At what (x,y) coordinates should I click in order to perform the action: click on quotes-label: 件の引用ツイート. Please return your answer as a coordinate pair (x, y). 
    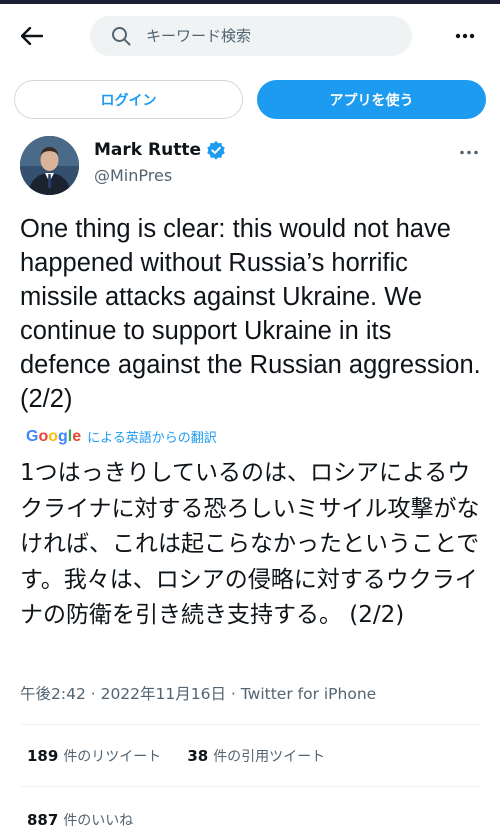
    Looking at the image, I should click on (269, 757).